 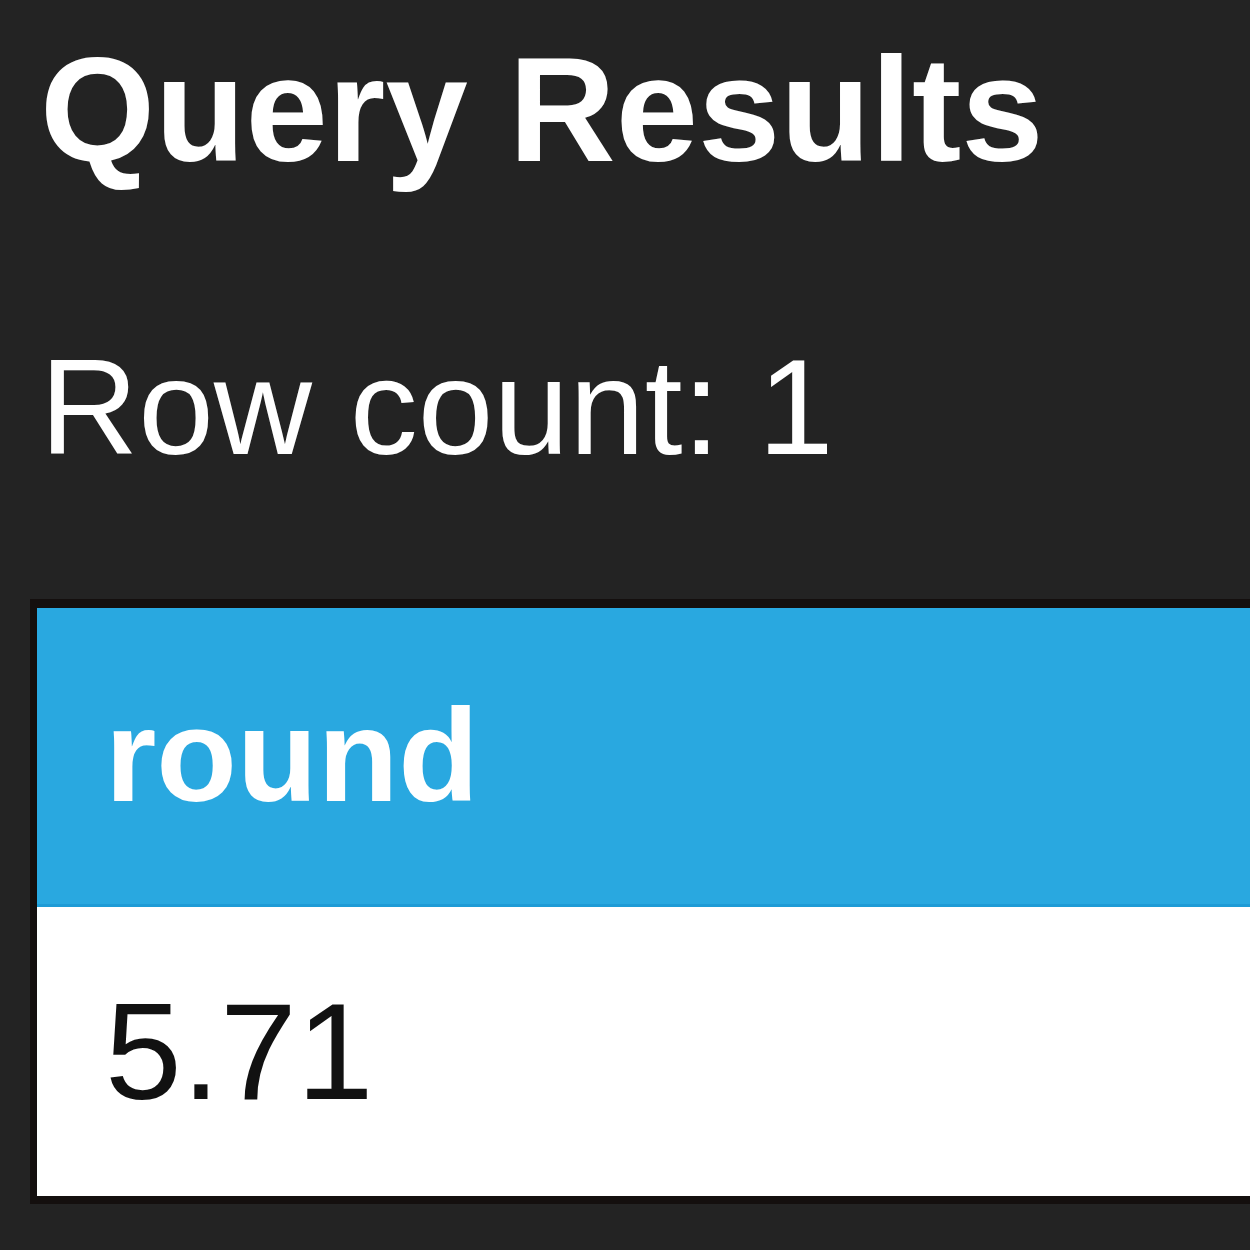 I want to click on row-count: Row count: 1, so click(x=437, y=407).